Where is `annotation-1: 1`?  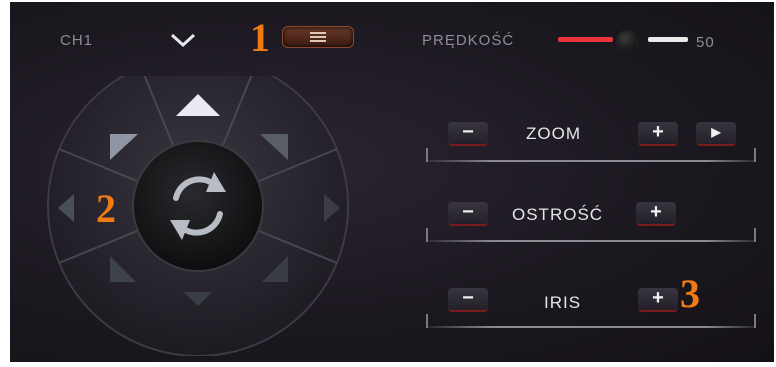 annotation-1: 1 is located at coordinates (260, 37).